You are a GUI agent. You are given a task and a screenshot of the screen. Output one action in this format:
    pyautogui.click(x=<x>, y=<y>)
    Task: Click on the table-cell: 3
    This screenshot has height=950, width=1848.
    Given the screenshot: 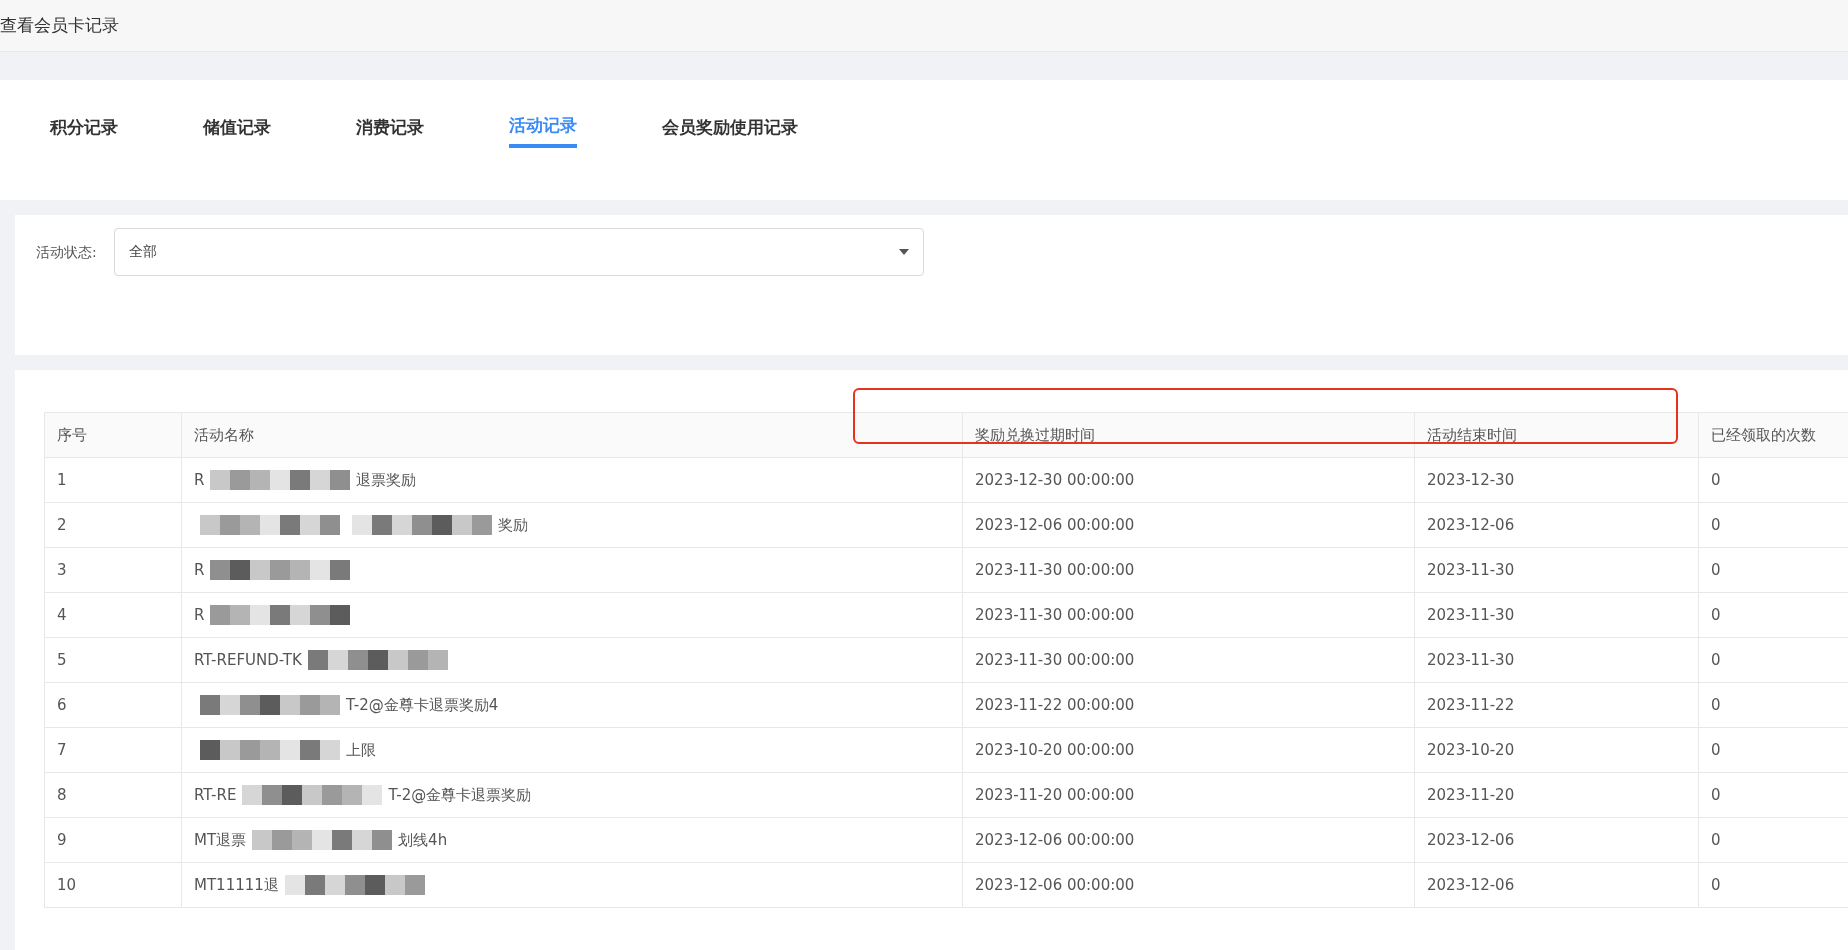 What is the action you would take?
    pyautogui.click(x=113, y=570)
    